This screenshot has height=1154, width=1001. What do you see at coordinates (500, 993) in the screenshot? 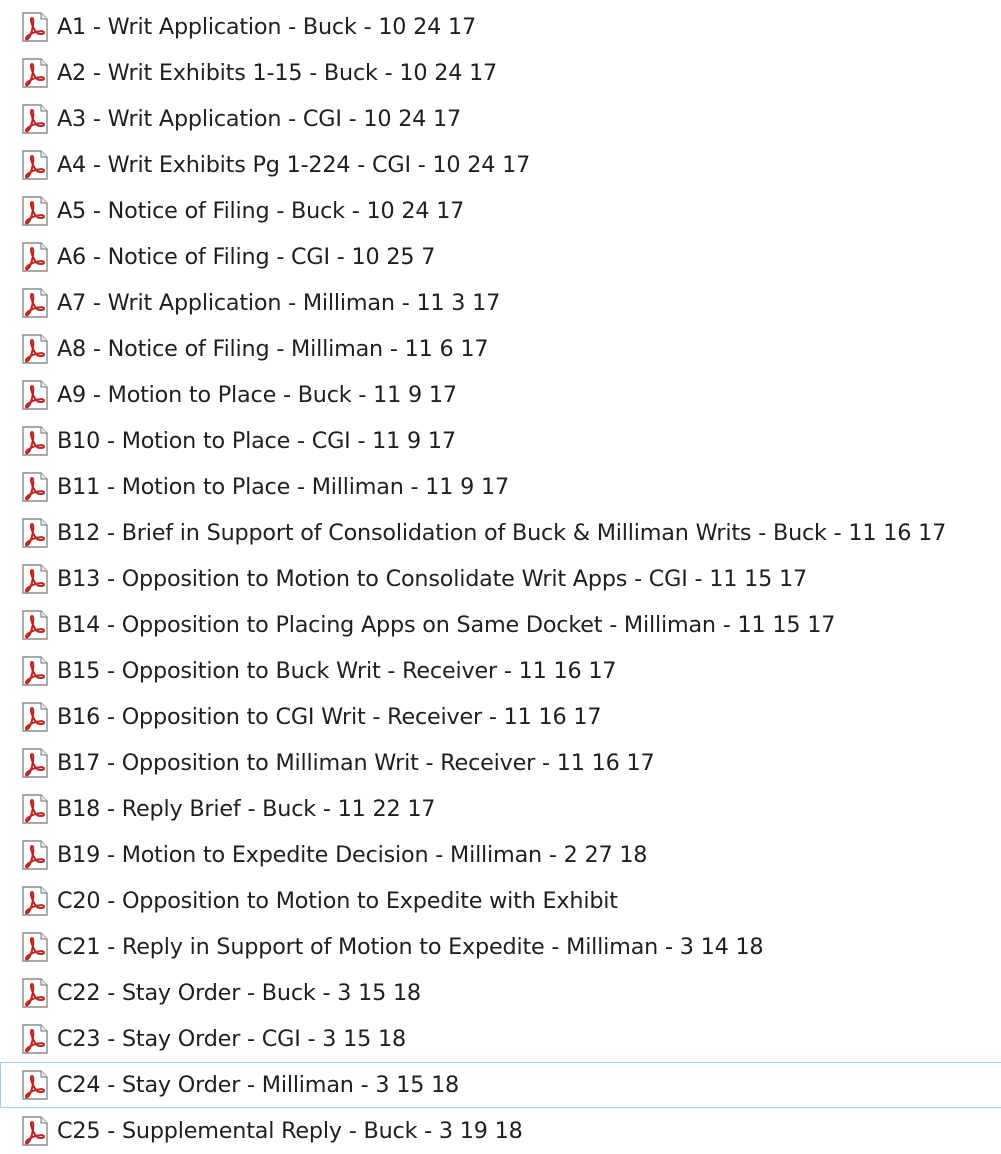
I see `file-row: C22 - Stay Order - Buck - 3 15 18` at bounding box center [500, 993].